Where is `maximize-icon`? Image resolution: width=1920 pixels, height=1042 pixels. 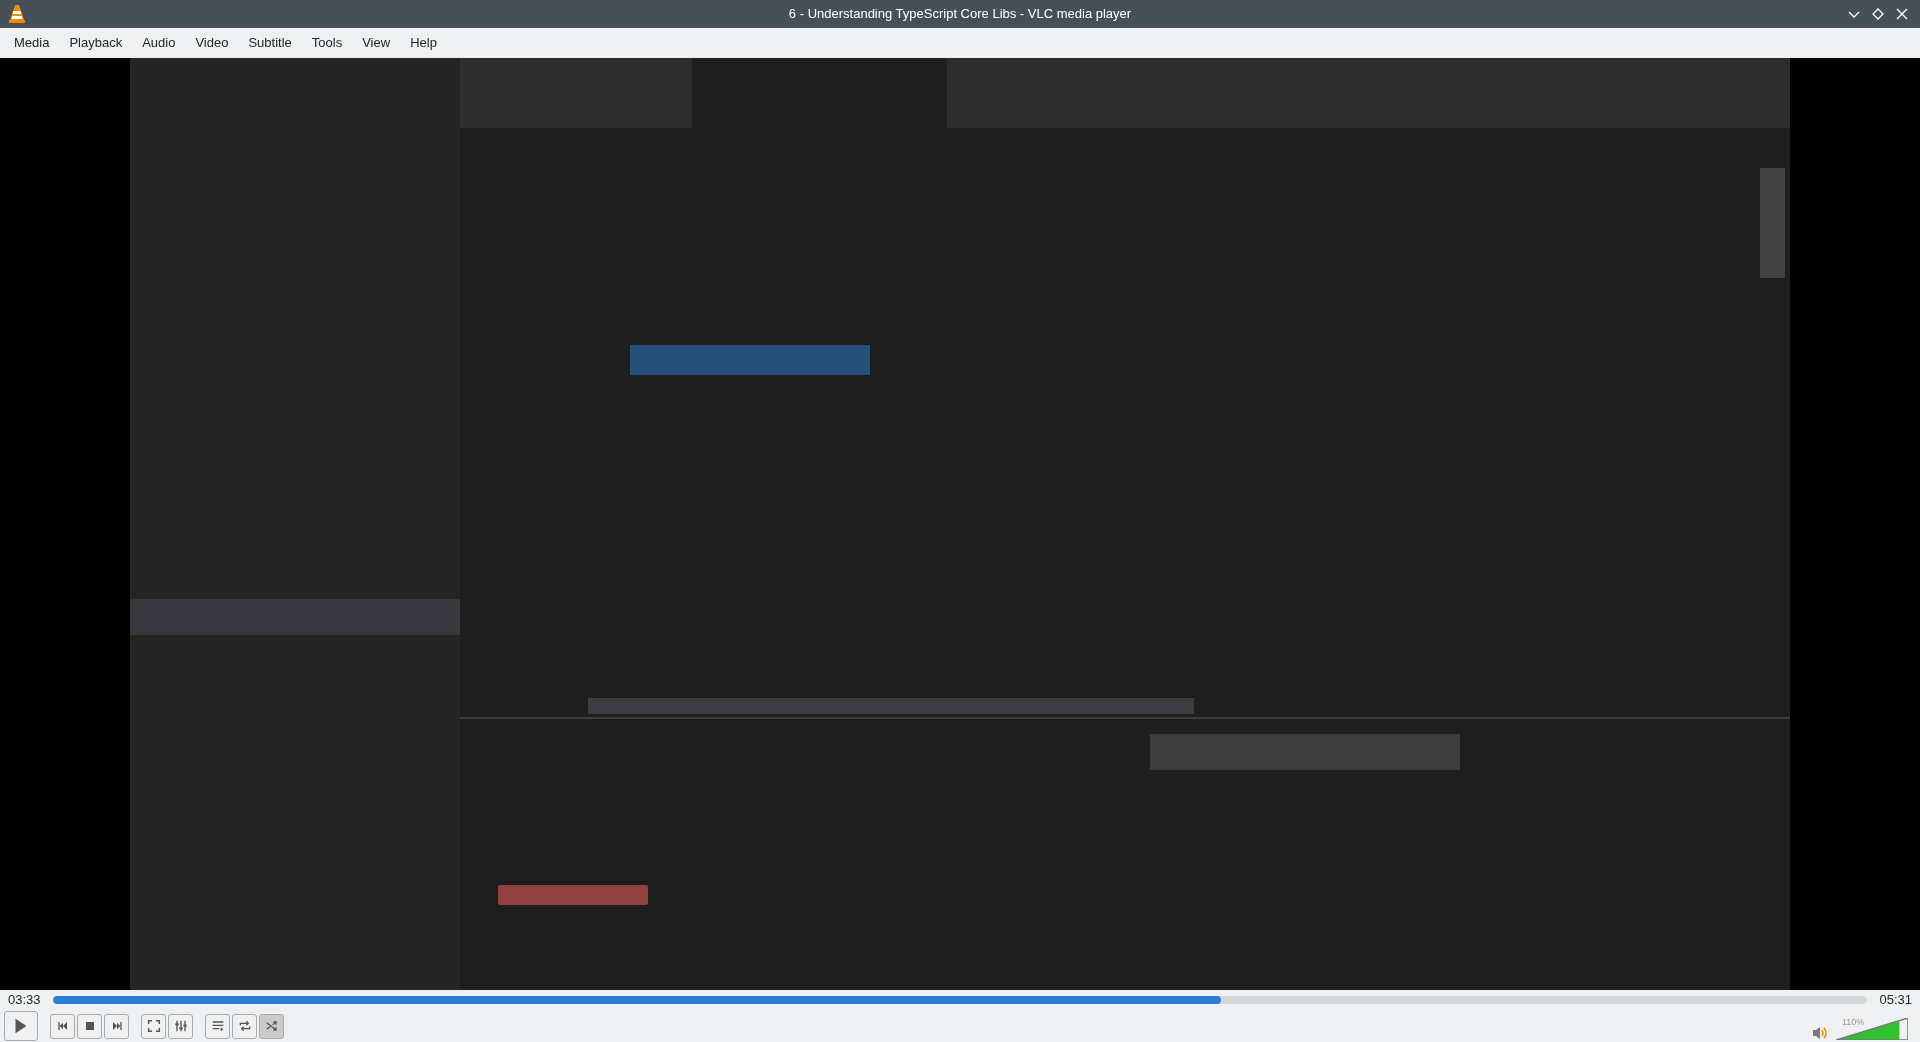
maximize-icon is located at coordinates (1878, 14).